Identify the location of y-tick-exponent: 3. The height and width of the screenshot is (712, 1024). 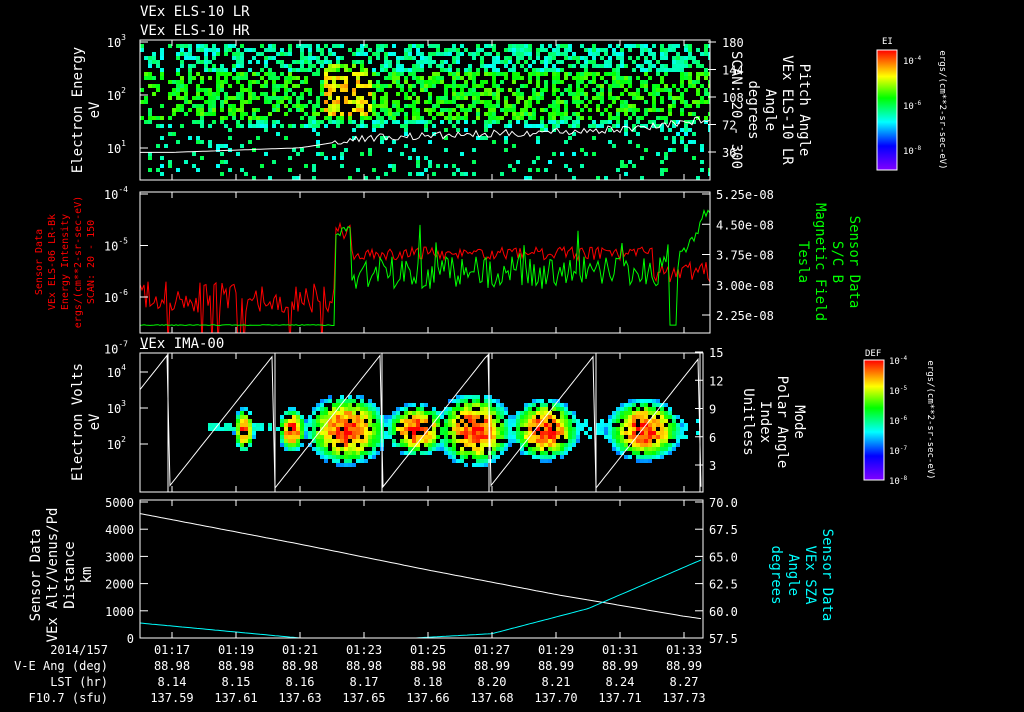
(123, 403).